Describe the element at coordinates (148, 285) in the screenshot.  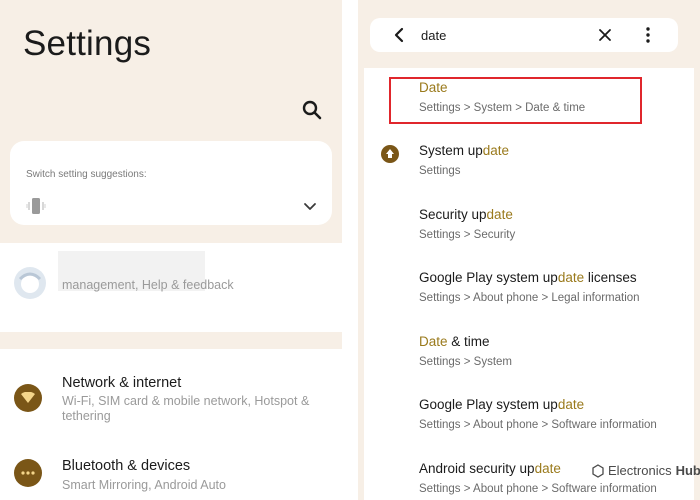
I see `account-subtitle: management, Help & feedback` at that location.